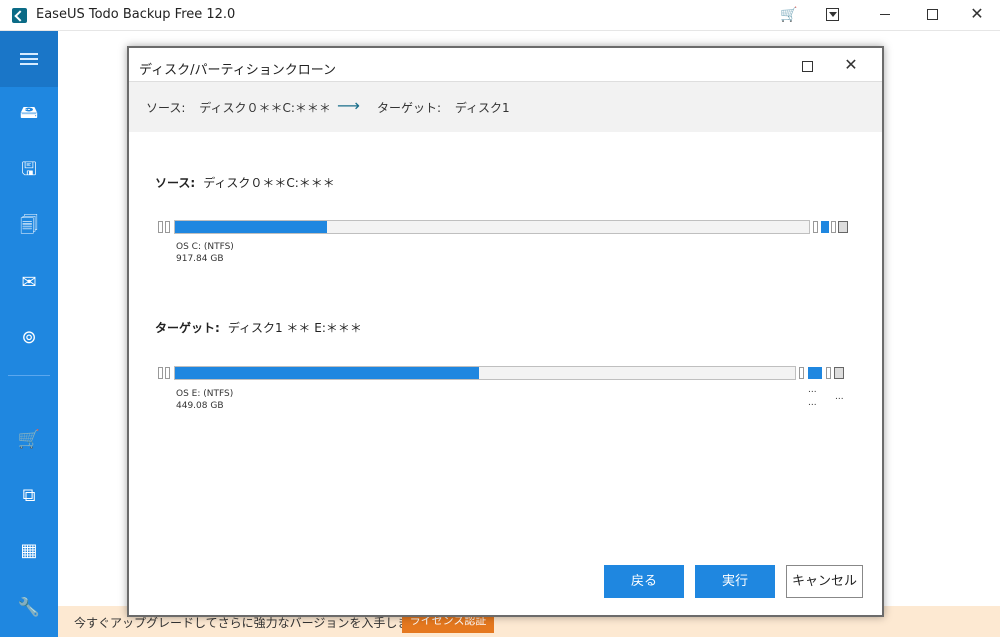 Image resolution: width=1000 pixels, height=637 pixels. Describe the element at coordinates (200, 406) in the screenshot. I see `target-partition-size: 449.08 GB` at that location.